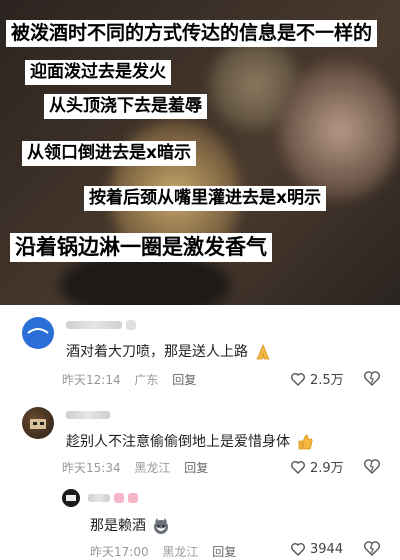 Image resolution: width=400 pixels, height=560 pixels. I want to click on comment-text: 趁别人不注意偷偷倒地上是爱惜身体, so click(190, 441).